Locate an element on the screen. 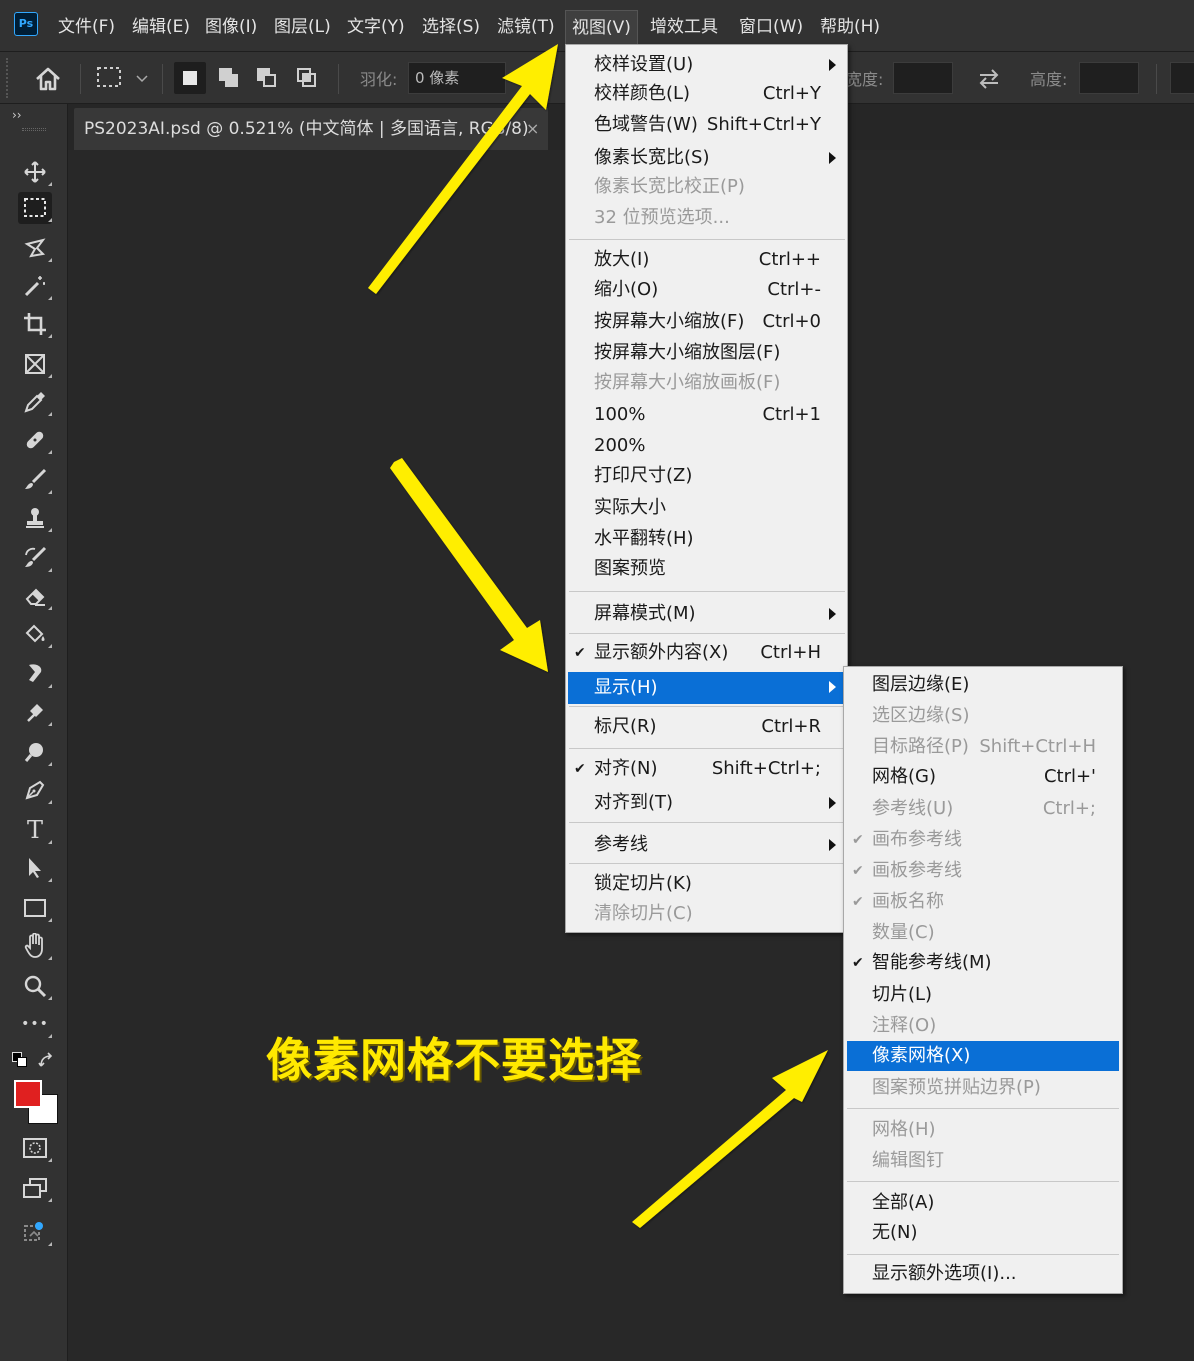 This screenshot has height=1361, width=1194. view-menu-item-1: 校样颜色(L) Ctrl+Y is located at coordinates (706, 94).